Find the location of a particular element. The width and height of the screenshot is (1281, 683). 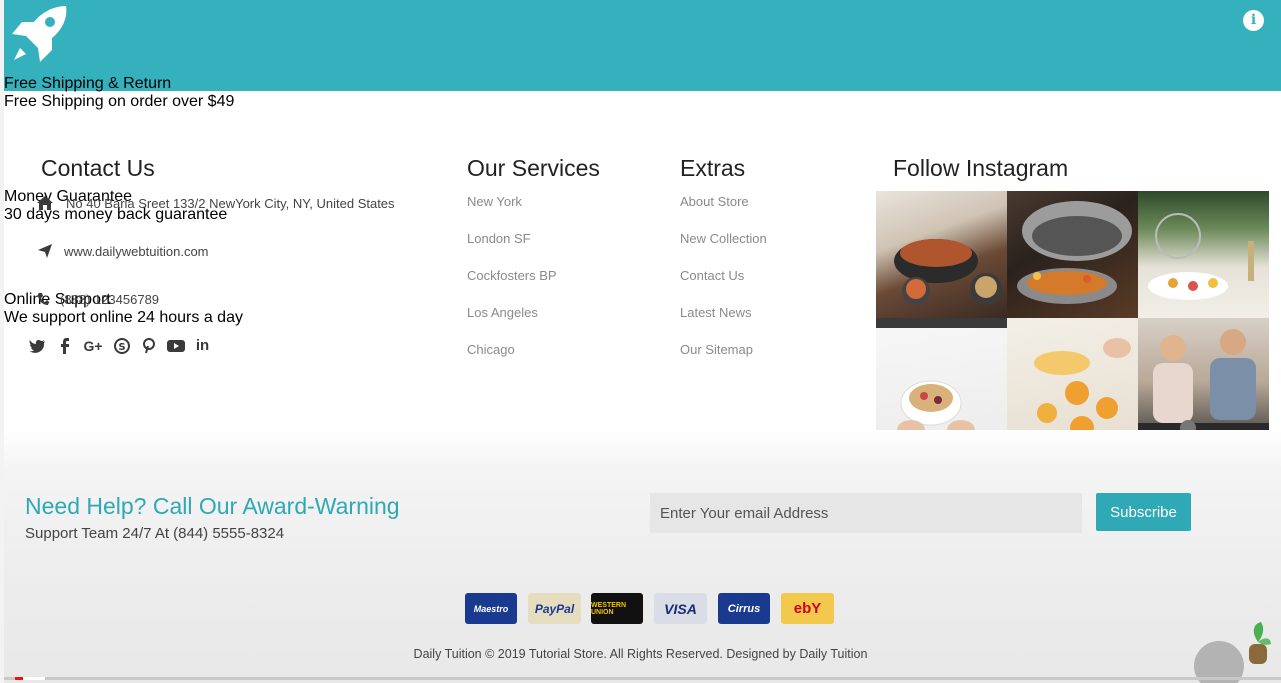

extras-link: Our Sitemap is located at coordinates (723, 360).